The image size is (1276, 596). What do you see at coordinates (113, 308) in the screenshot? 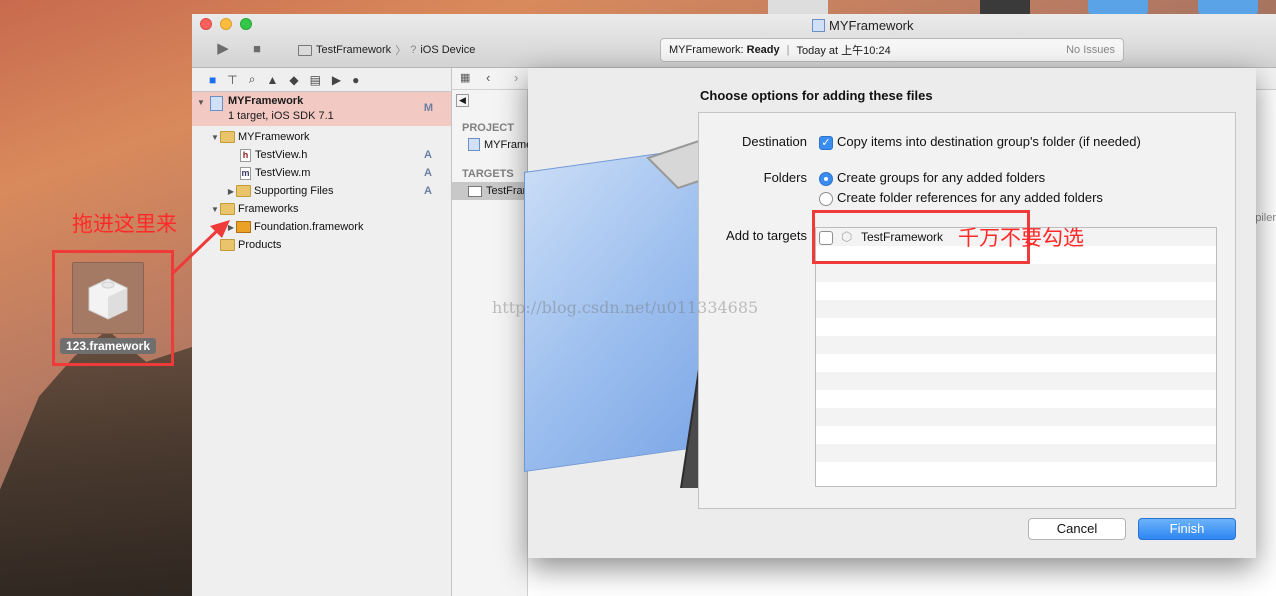
I see `annotation-box-framework` at bounding box center [113, 308].